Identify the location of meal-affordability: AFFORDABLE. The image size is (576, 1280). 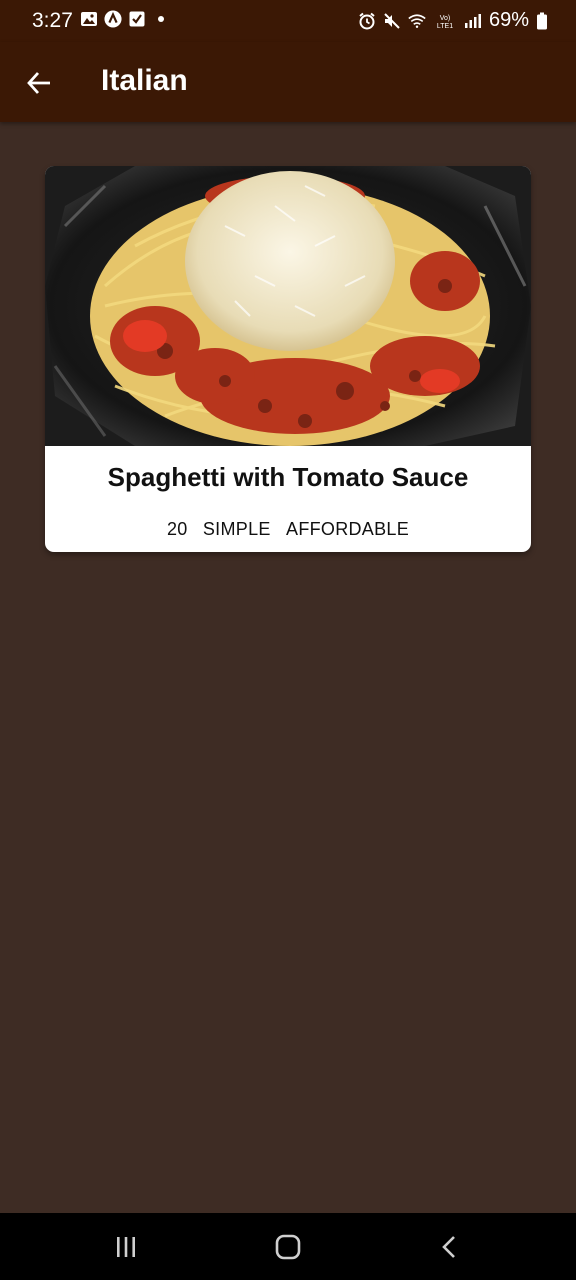
(348, 529).